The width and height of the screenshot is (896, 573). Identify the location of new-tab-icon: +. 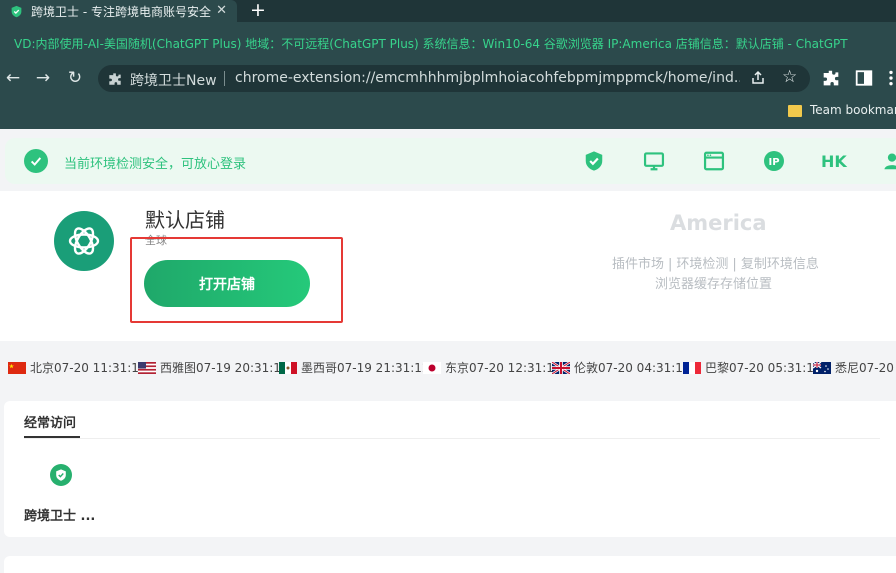
(258, 10).